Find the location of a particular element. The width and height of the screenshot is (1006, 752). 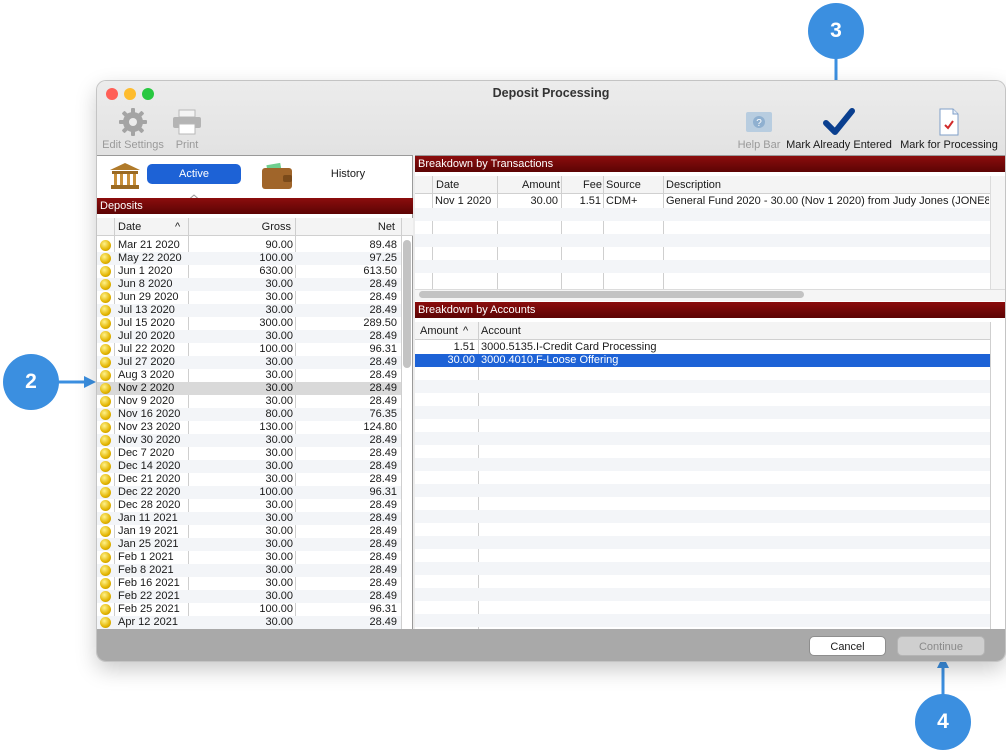

deposit-row: Jul 27 2020 30.00 28.49 is located at coordinates (249, 362).